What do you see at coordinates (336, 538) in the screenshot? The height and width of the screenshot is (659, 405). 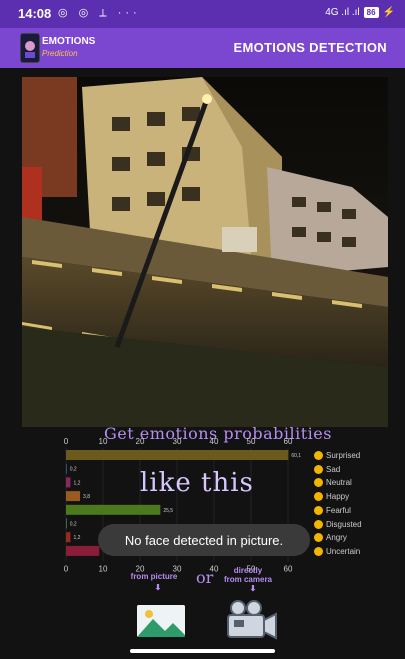 I see `legend-label: Angry` at bounding box center [336, 538].